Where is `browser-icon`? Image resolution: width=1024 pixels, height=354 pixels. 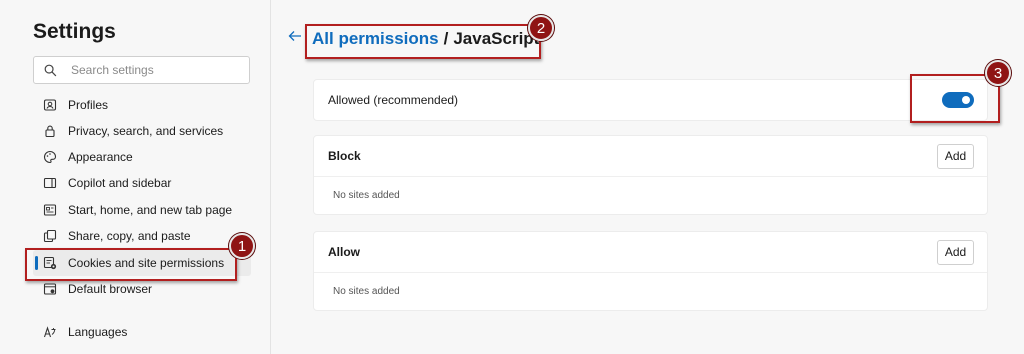 browser-icon is located at coordinates (50, 289).